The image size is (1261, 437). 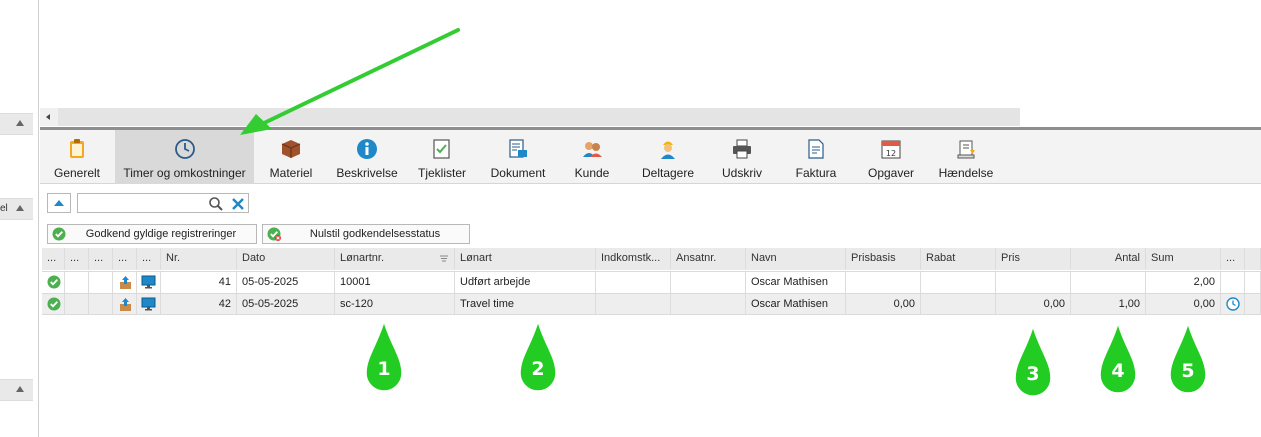 I want to click on pointer-arrow-annotation, so click(x=350, y=81).